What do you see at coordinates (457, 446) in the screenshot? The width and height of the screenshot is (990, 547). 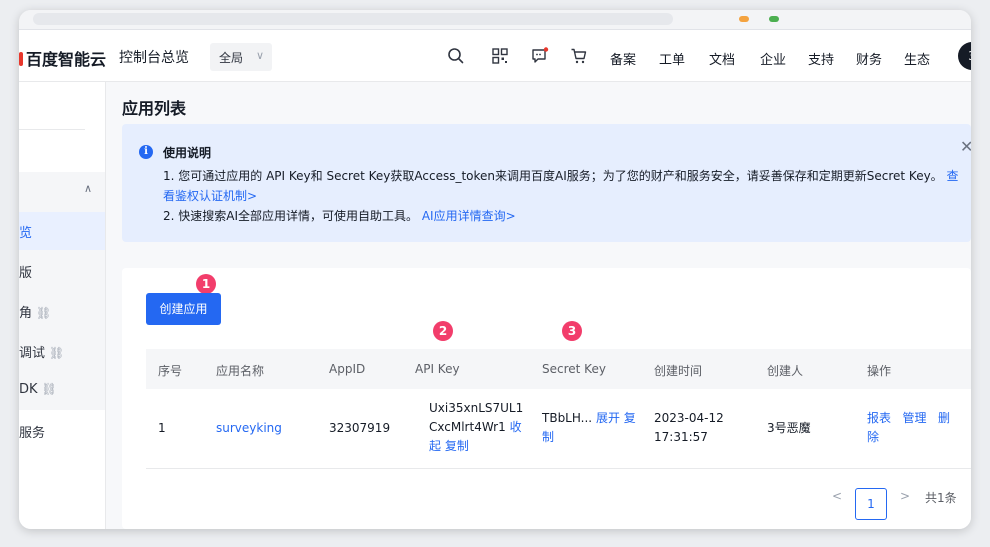 I see `api-key-copy-link: 复制` at bounding box center [457, 446].